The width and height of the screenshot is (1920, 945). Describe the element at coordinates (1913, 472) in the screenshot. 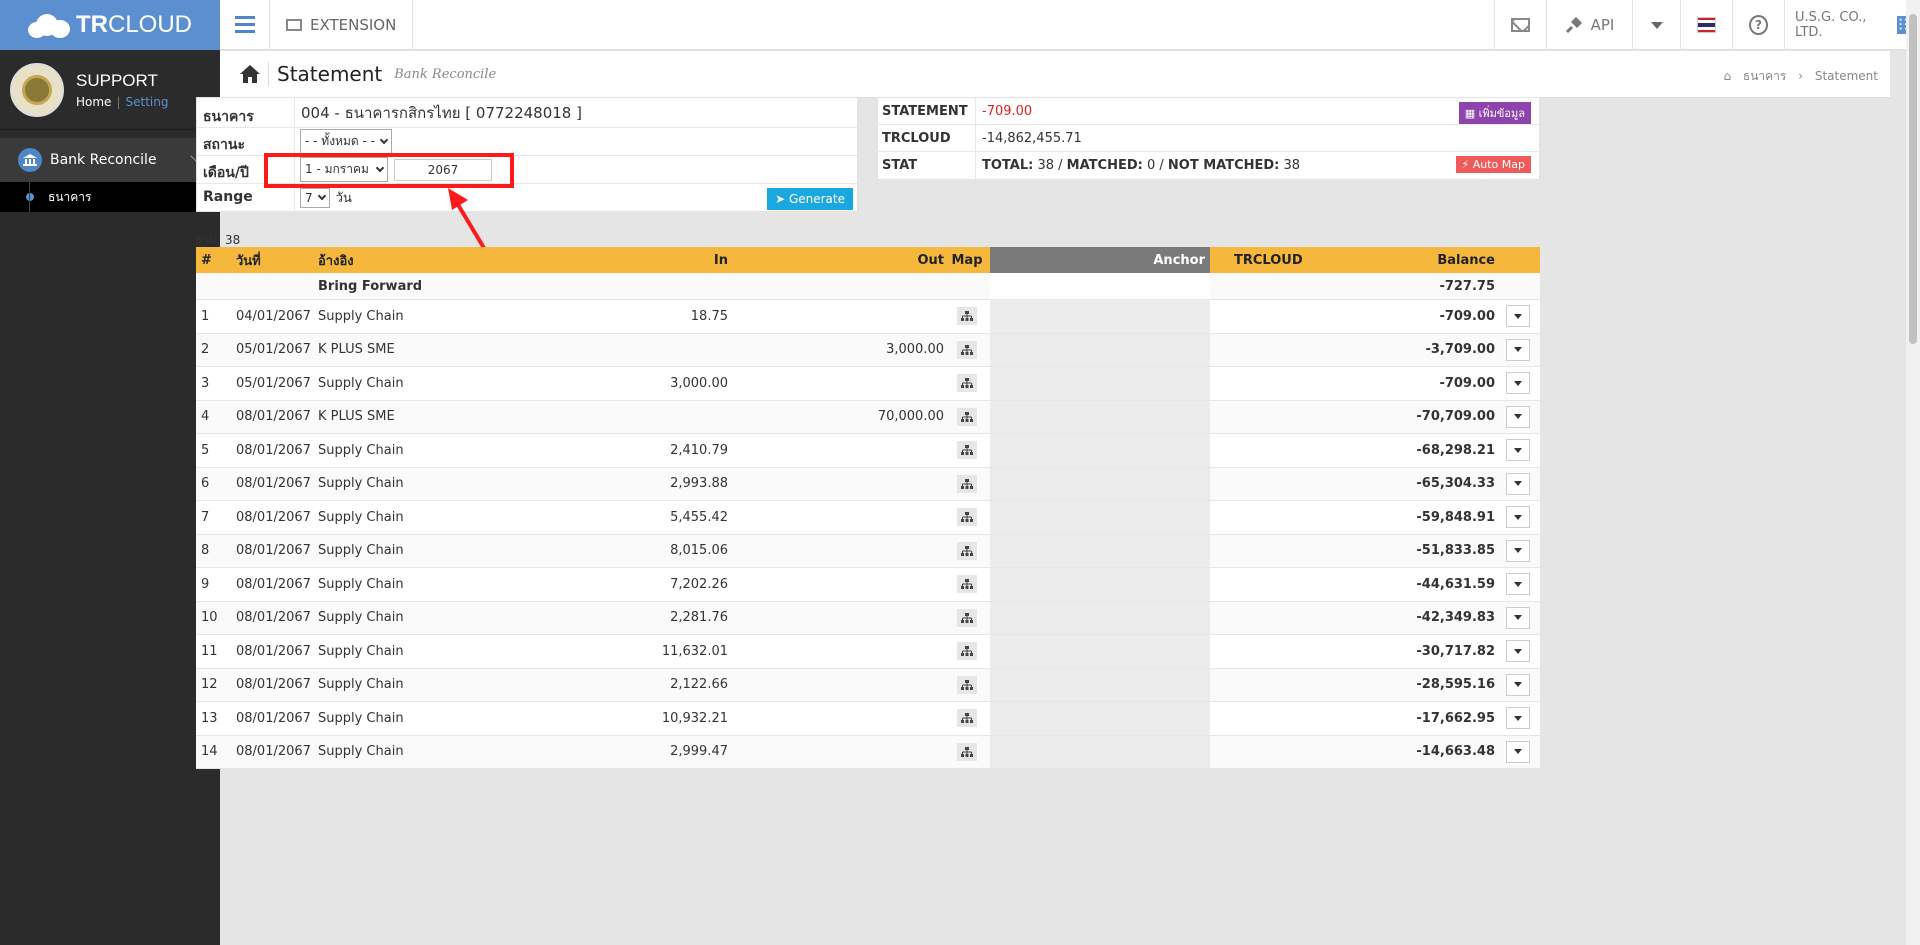

I see `scrollbar` at that location.